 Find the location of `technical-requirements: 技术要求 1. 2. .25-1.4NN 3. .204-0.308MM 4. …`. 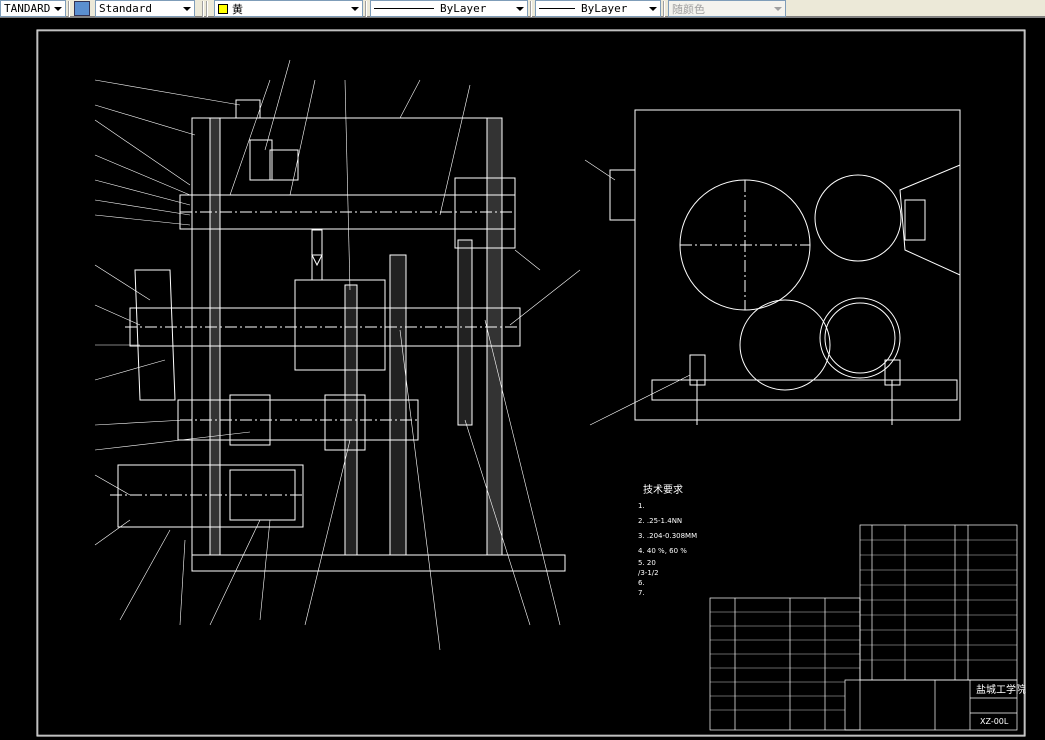

technical-requirements: 技术要求 1. 2. .25-1.4NN 3. .204-0.308MM 4. … is located at coordinates (667, 540).